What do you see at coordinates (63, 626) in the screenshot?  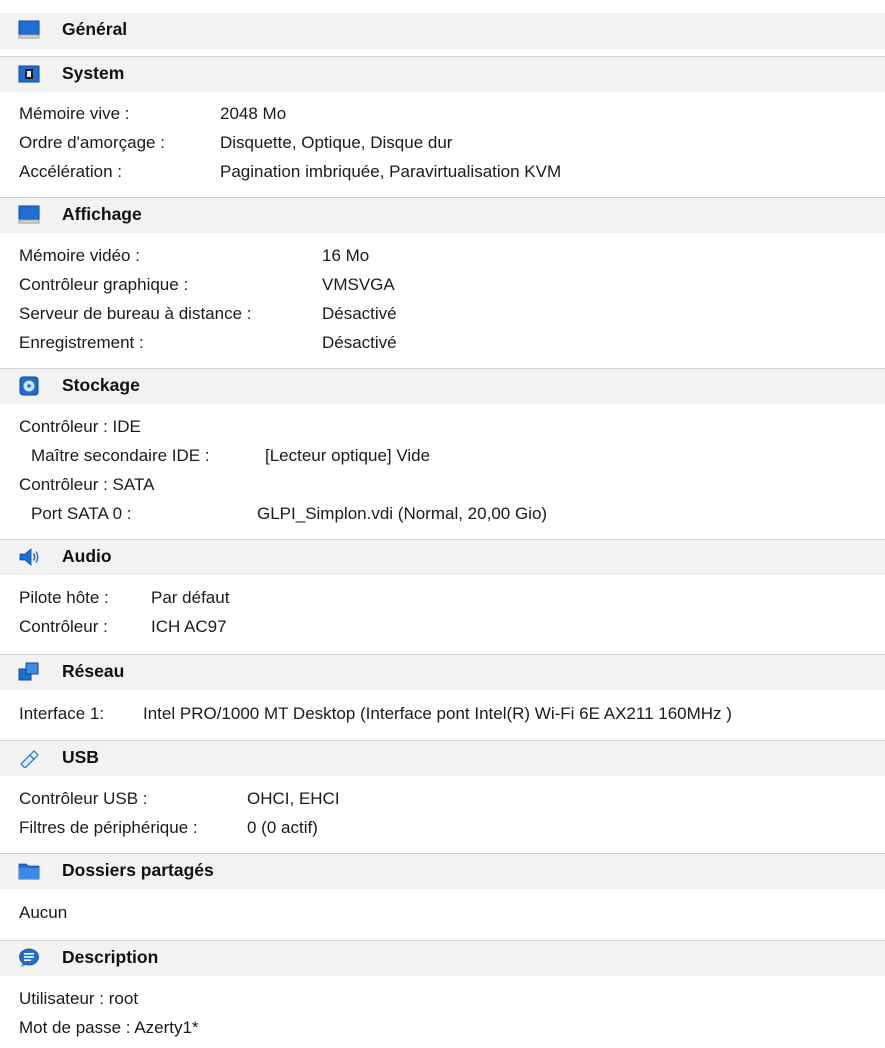 I see `audio-row-label: Contrôleur :` at bounding box center [63, 626].